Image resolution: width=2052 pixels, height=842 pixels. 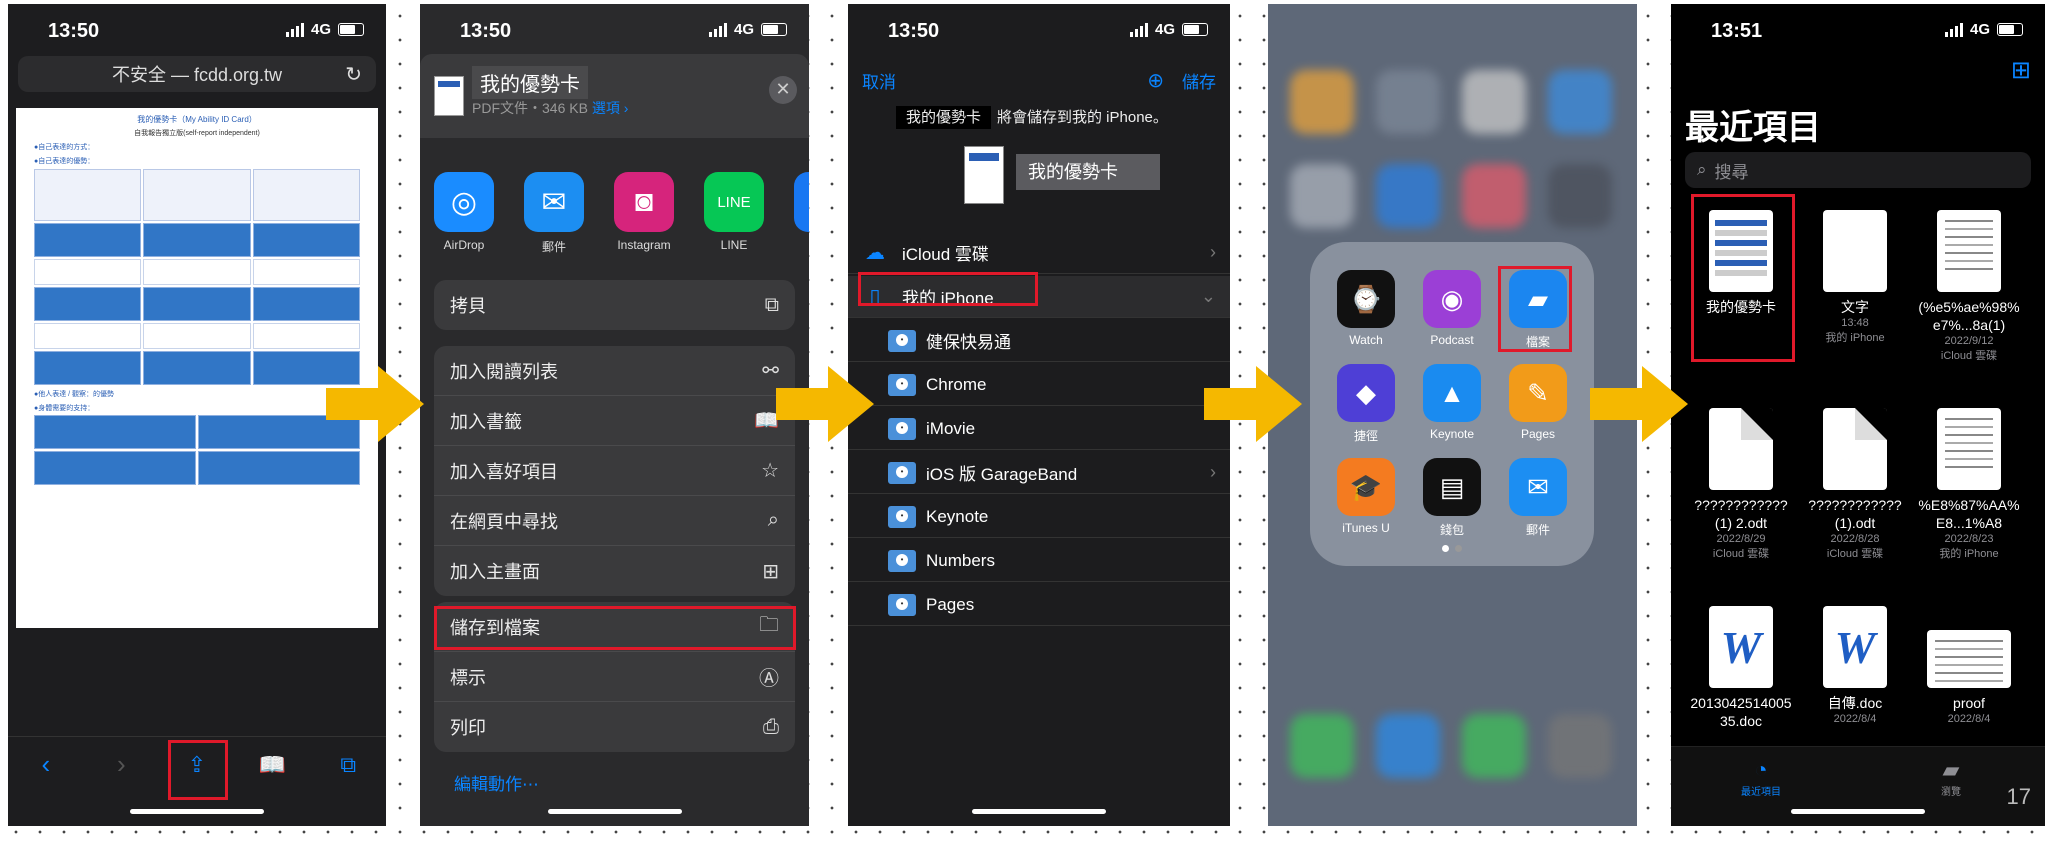 What do you see at coordinates (773, 520) in the screenshot?
I see `find-icon: ⌕` at bounding box center [773, 520].